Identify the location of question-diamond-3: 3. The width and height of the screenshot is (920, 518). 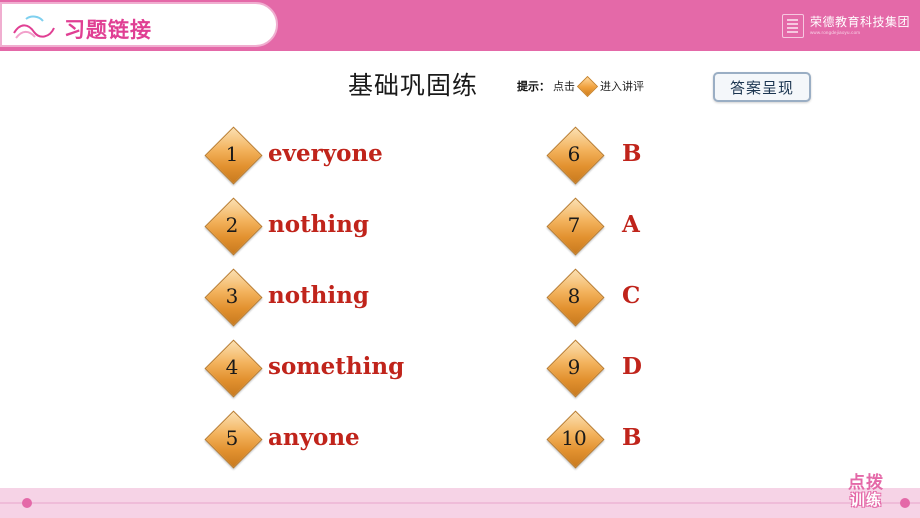
(233, 297).